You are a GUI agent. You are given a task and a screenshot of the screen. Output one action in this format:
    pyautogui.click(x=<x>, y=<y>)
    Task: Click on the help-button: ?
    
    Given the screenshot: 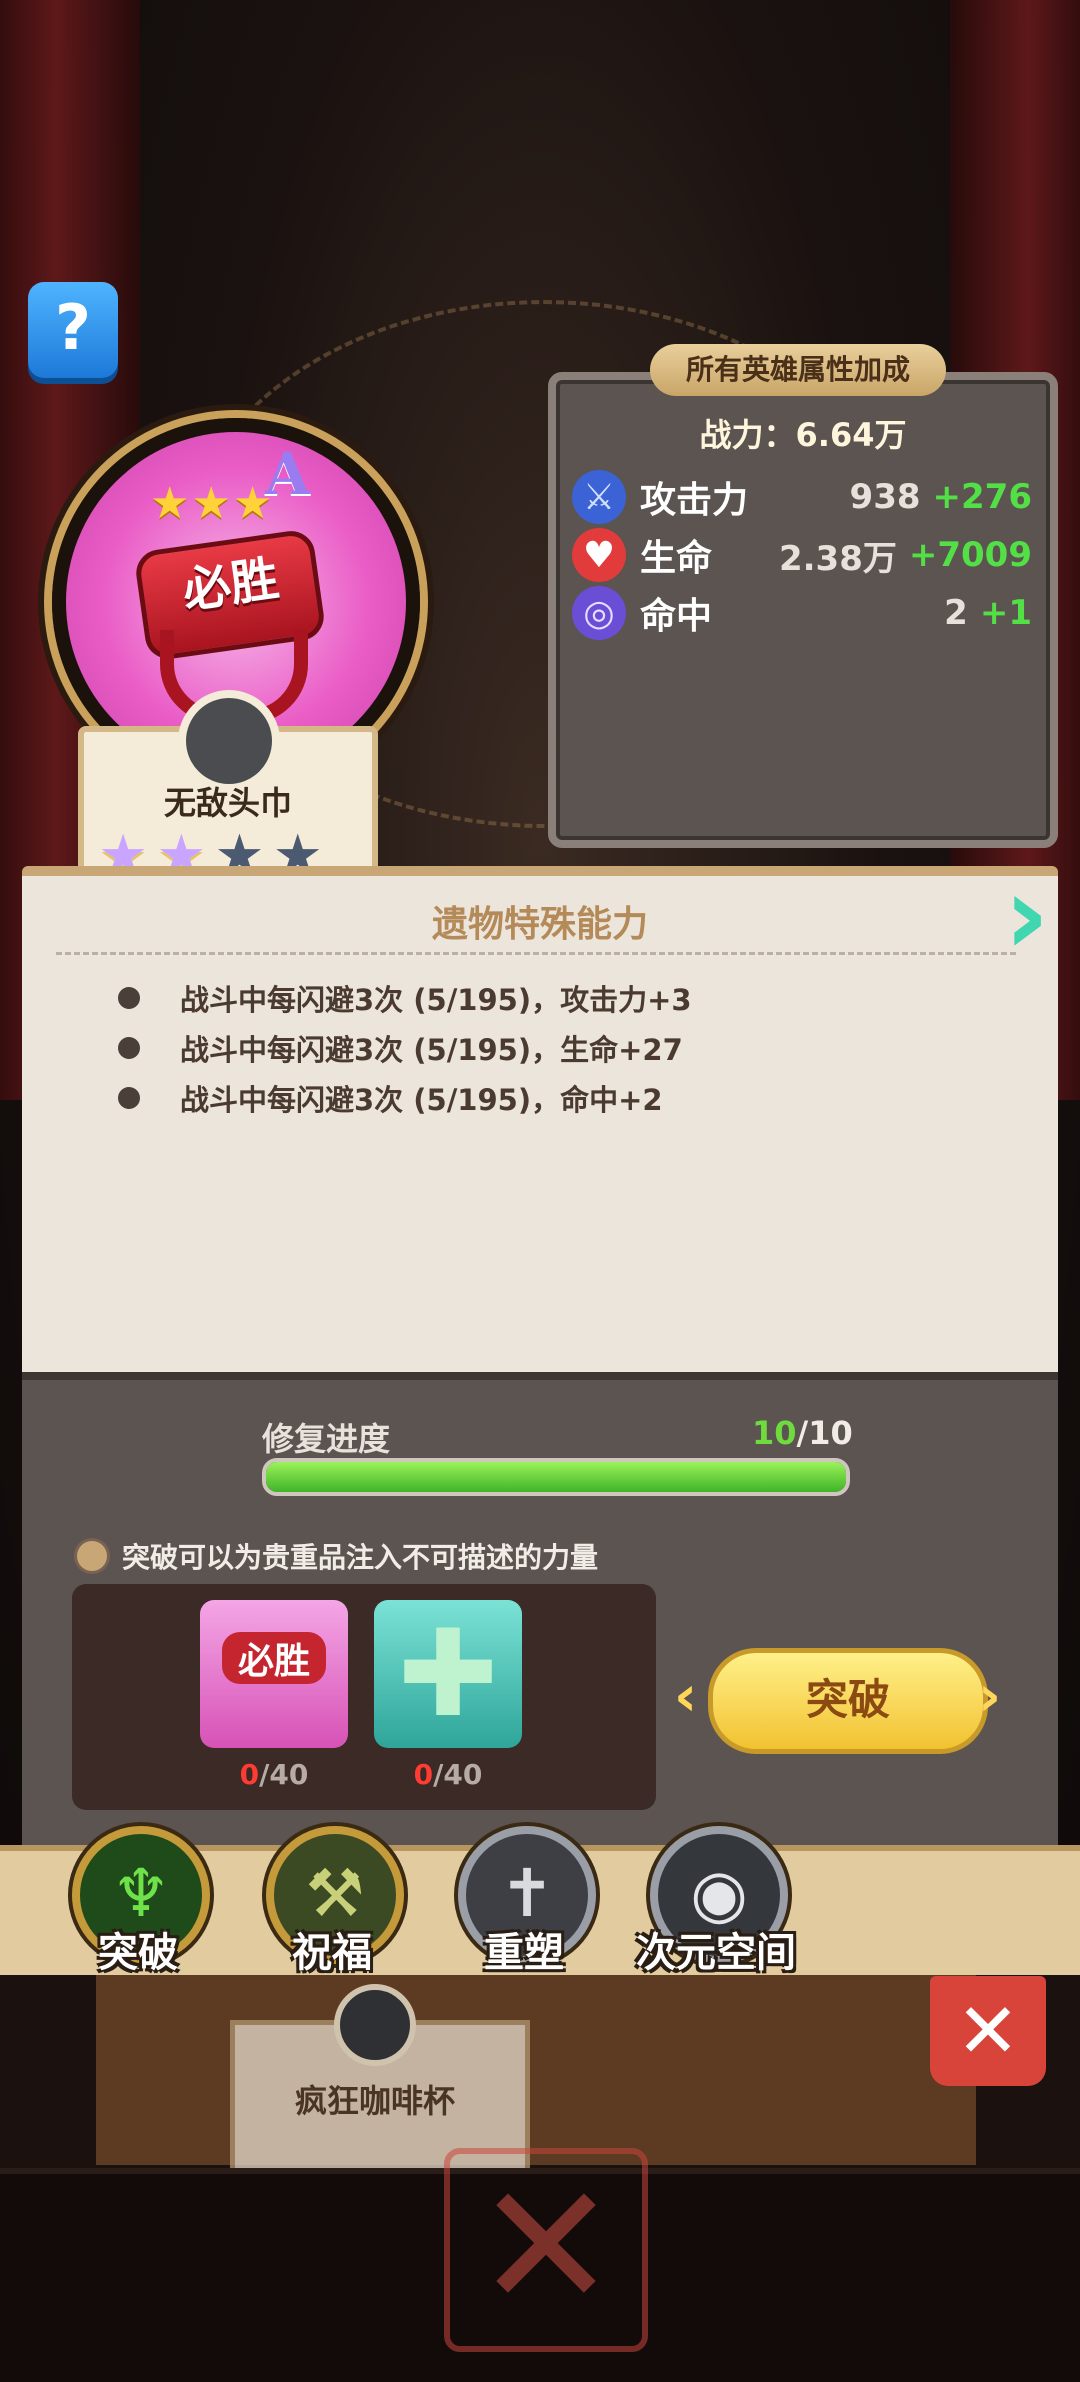 What is the action you would take?
    pyautogui.click(x=73, y=330)
    